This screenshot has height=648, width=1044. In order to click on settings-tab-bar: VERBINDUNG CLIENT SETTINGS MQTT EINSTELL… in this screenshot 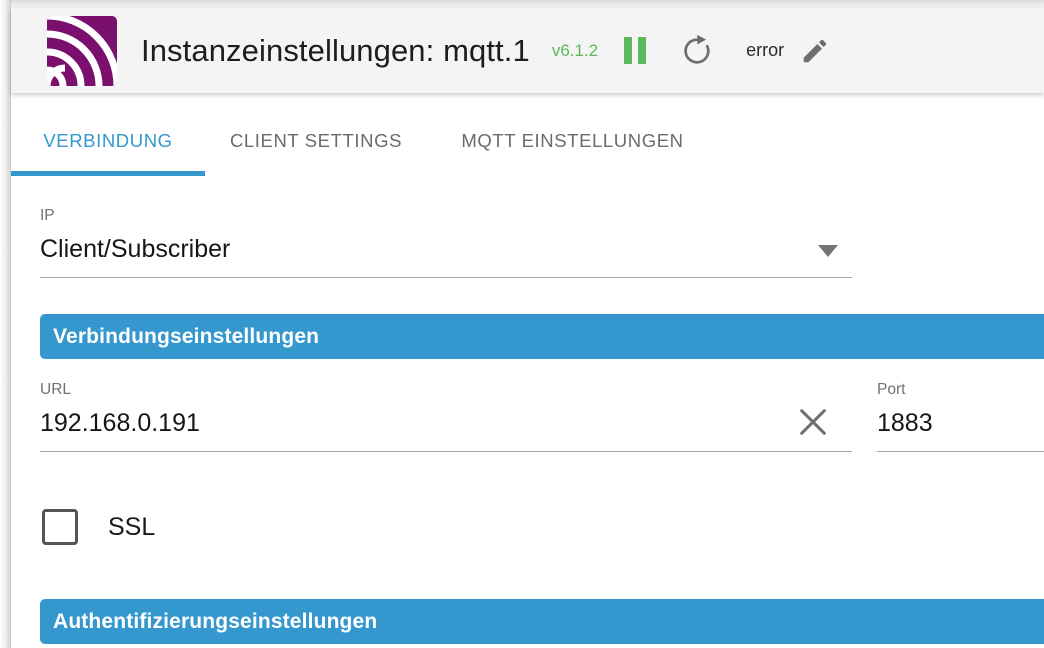, I will do `click(527, 140)`.